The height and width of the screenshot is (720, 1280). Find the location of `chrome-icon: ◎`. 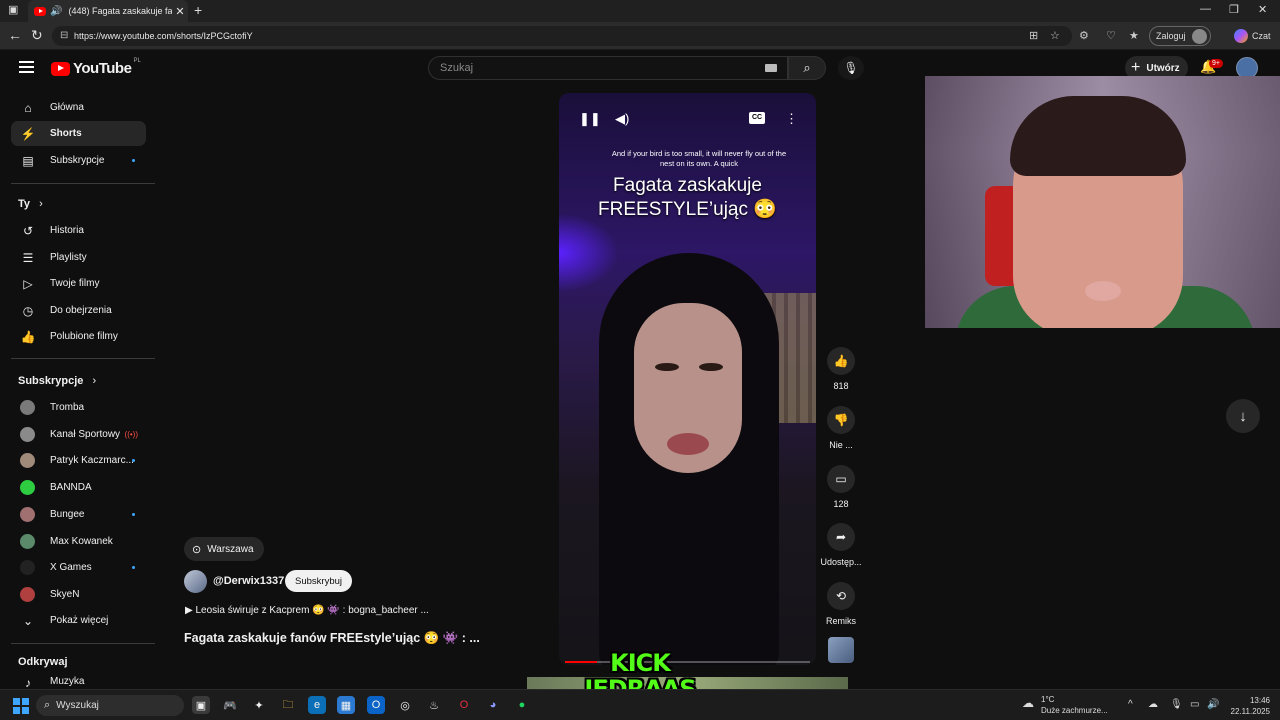

chrome-icon: ◎ is located at coordinates (405, 705).